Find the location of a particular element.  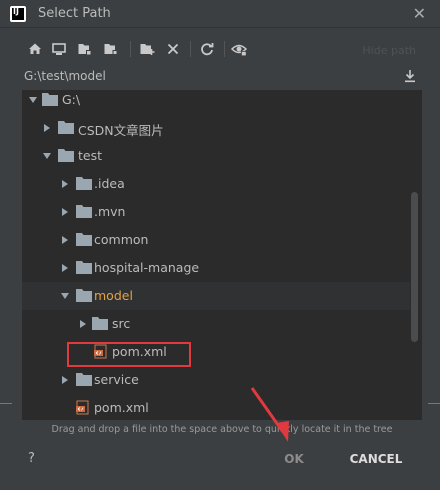

delete-icon is located at coordinates (173, 49).